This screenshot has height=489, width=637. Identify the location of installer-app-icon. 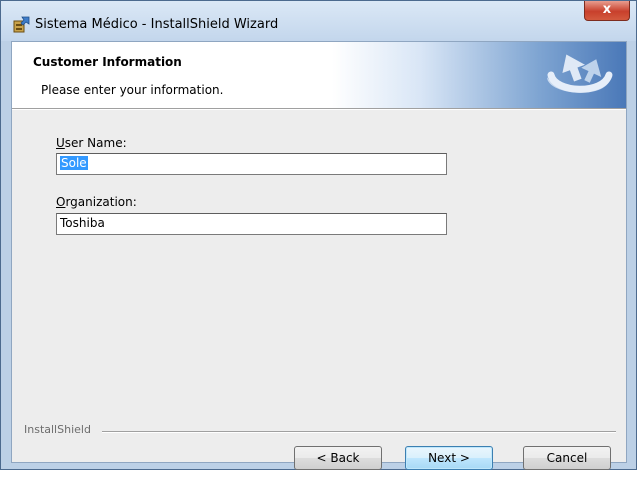
(22, 24).